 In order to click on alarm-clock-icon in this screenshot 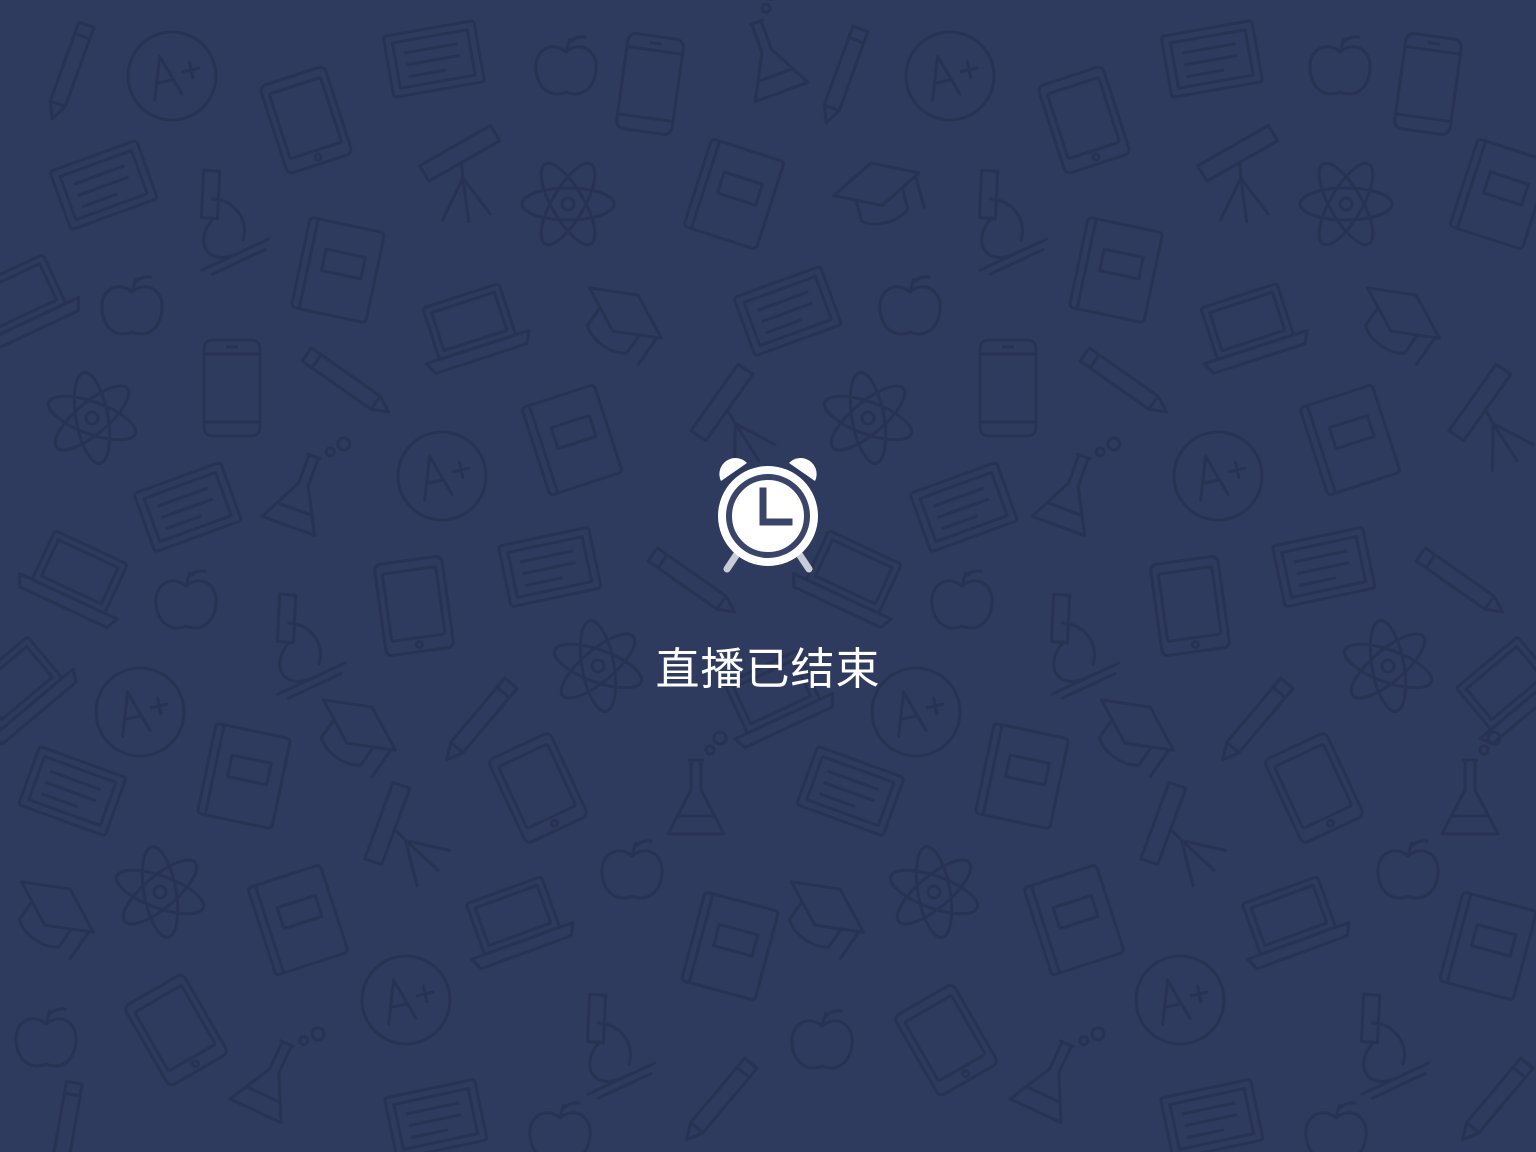, I will do `click(768, 515)`.